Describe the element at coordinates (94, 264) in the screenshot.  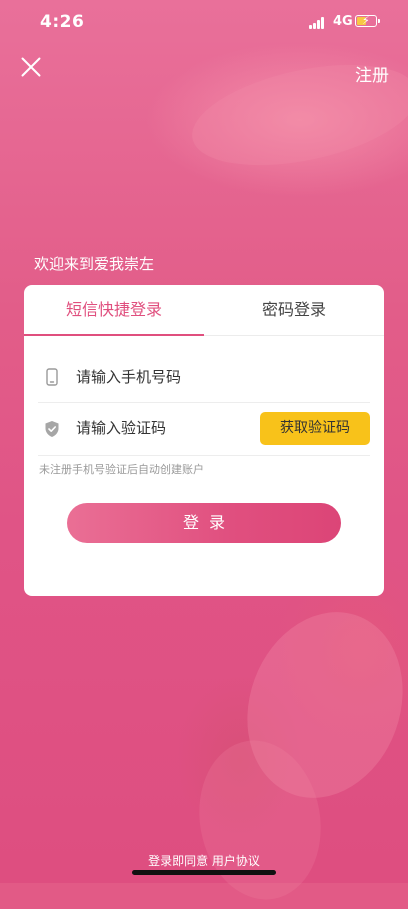
I see `welcome-text: 欢迎来到爱我崇左` at that location.